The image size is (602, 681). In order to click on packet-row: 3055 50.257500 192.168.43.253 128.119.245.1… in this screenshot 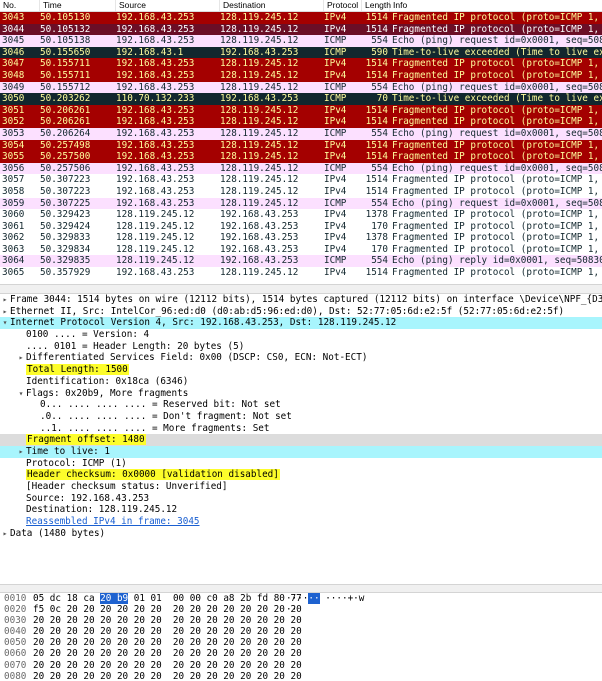, I will do `click(301, 157)`.